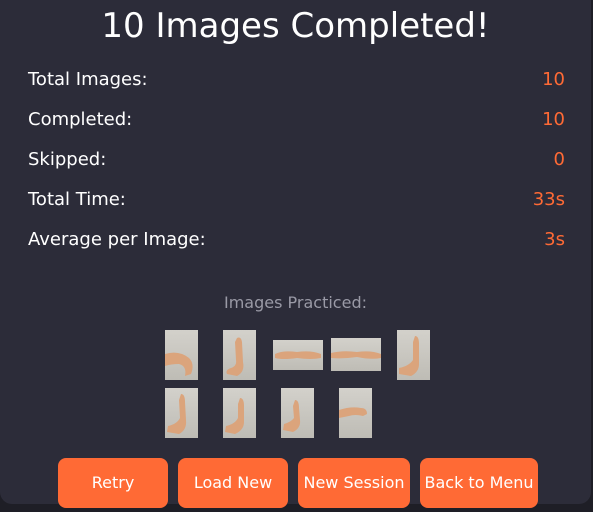 This screenshot has width=593, height=512. Describe the element at coordinates (296, 120) in the screenshot. I see `stat-row-completed: Completed: 10` at that location.